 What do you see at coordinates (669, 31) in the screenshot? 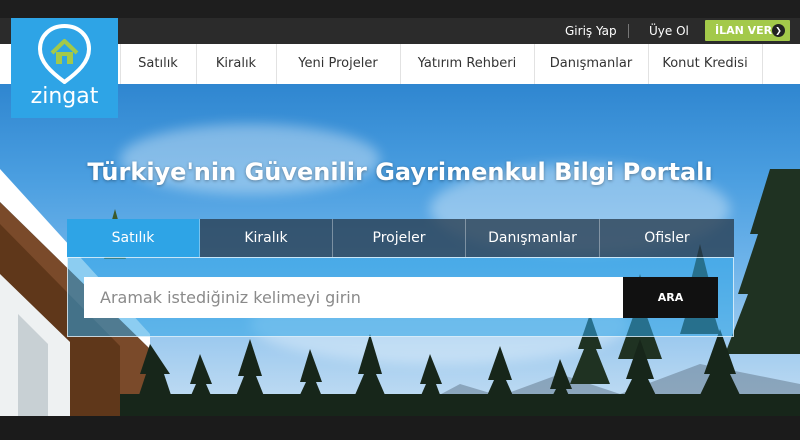
I see `register-link: Üye Ol` at bounding box center [669, 31].